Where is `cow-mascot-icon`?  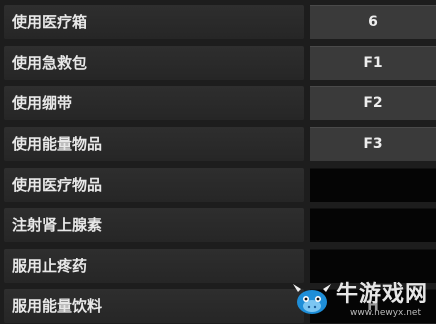 cow-mascot-icon is located at coordinates (312, 298).